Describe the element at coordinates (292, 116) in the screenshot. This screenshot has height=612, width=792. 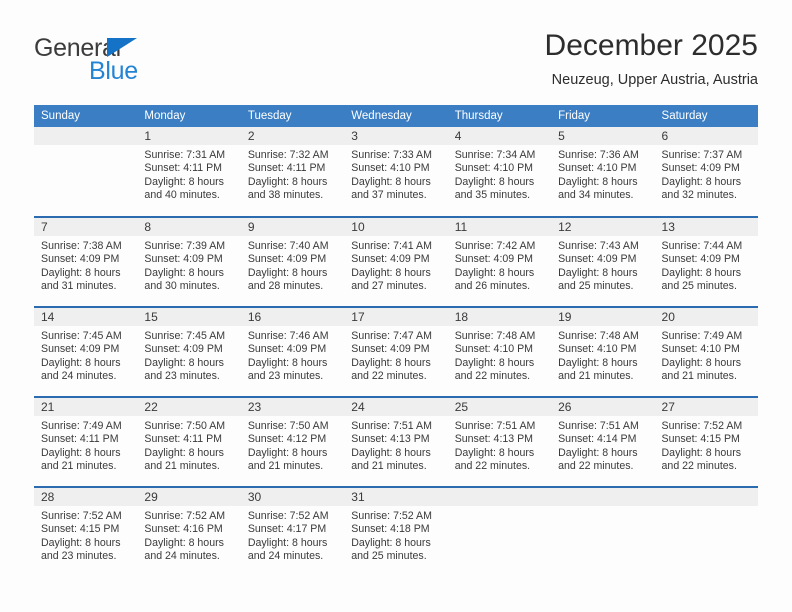
I see `weekday-header-tuesday: Tuesday` at that location.